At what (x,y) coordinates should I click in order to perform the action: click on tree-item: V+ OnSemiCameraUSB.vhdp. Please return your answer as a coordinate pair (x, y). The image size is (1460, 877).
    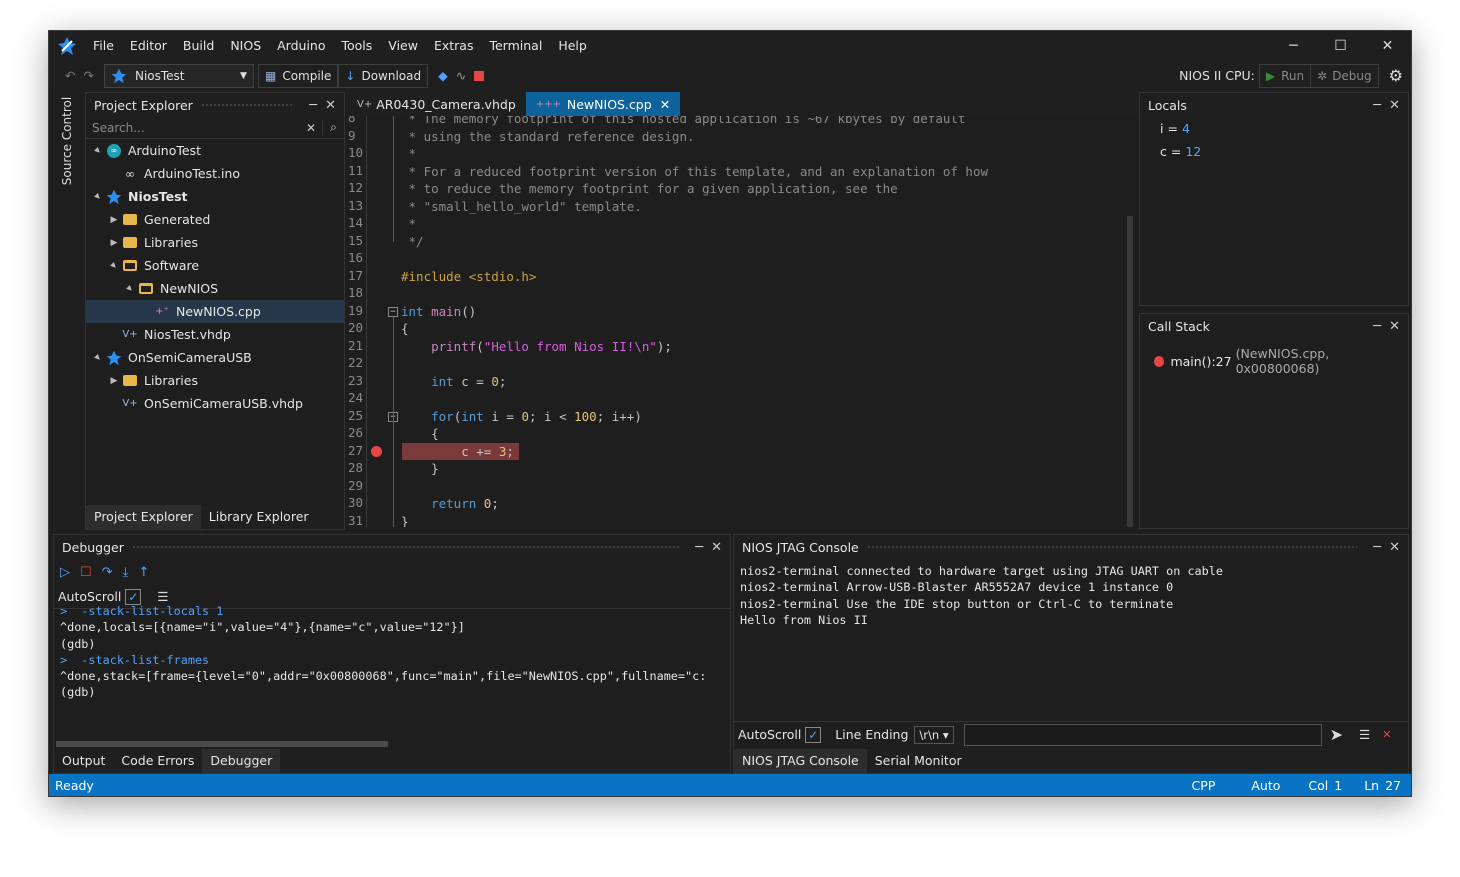
    Looking at the image, I should click on (215, 403).